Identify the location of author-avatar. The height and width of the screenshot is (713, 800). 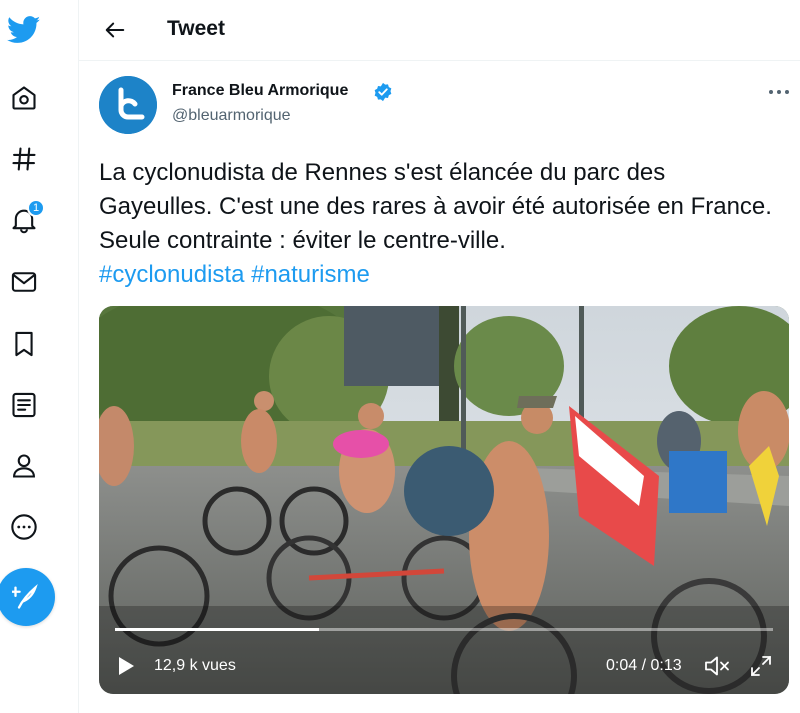
(128, 105).